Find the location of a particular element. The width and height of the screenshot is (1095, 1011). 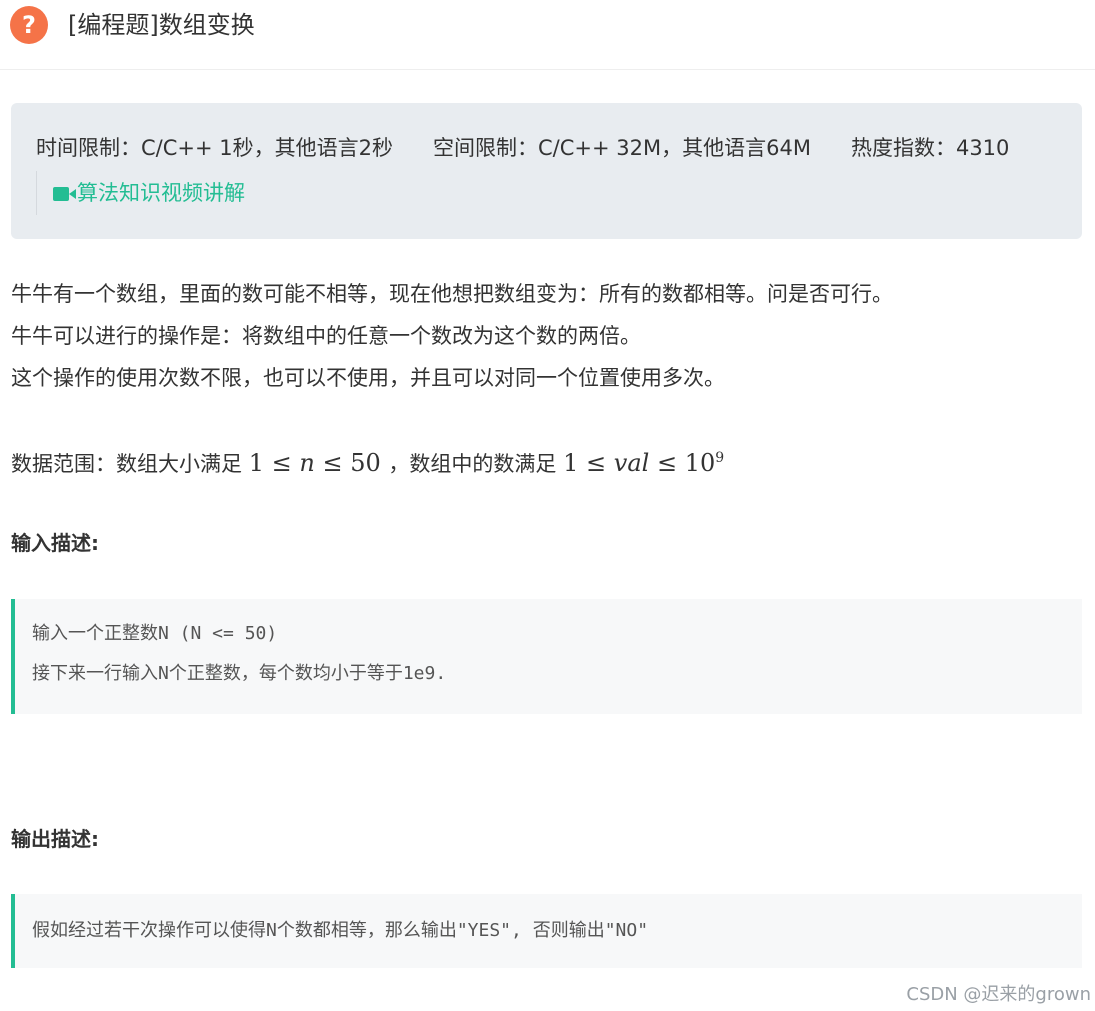

problem-header: ? [编程题]数组变换 is located at coordinates (547, 35).